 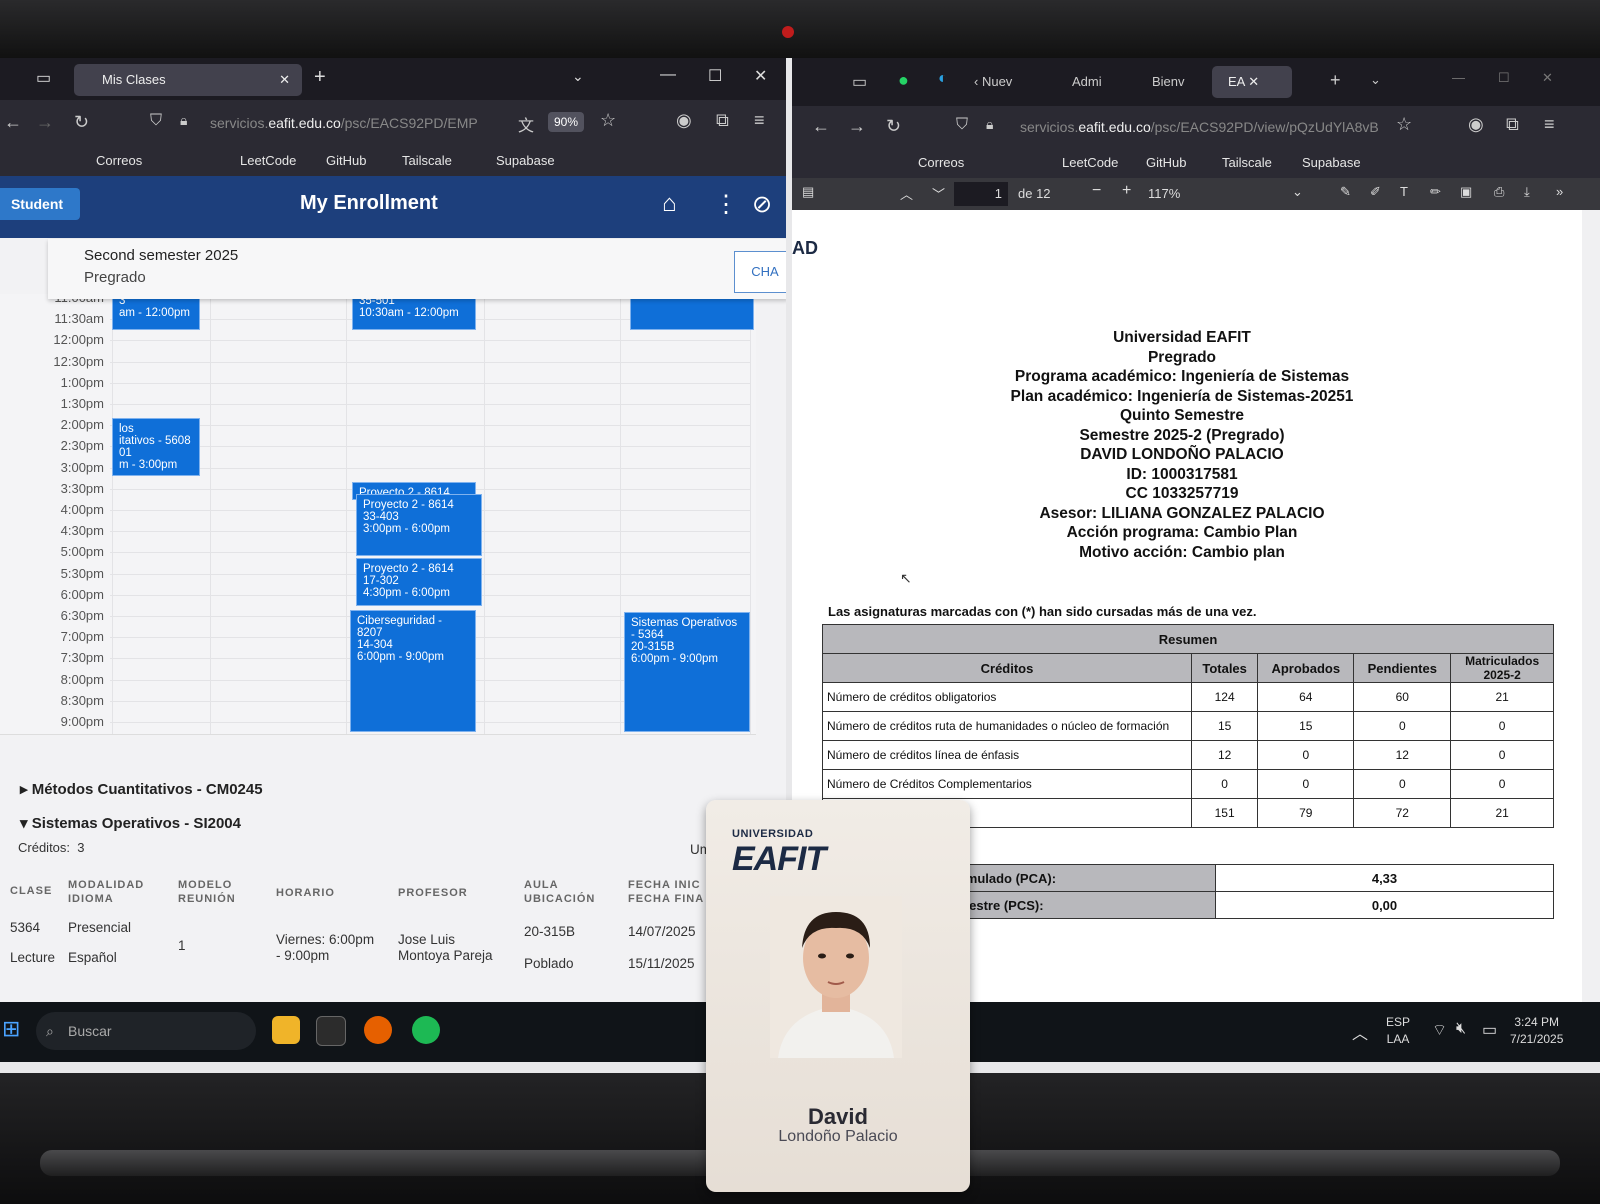 What do you see at coordinates (1164, 193) in the screenshot?
I see `pdf-zoom-select: 117%` at bounding box center [1164, 193].